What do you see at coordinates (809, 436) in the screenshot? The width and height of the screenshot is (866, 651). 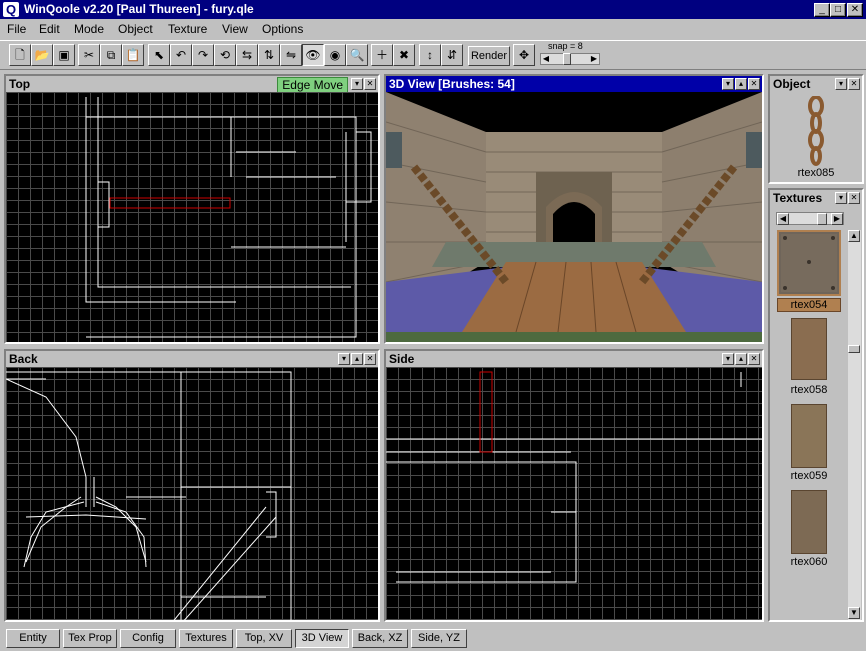 I see `texture-rtex059` at bounding box center [809, 436].